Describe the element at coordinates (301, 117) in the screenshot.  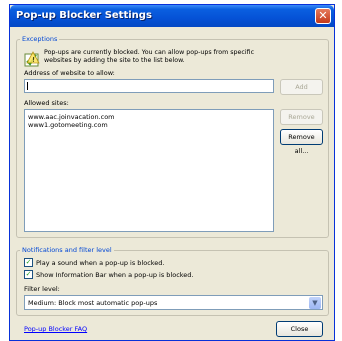
I see `remove-button: Remove` at that location.